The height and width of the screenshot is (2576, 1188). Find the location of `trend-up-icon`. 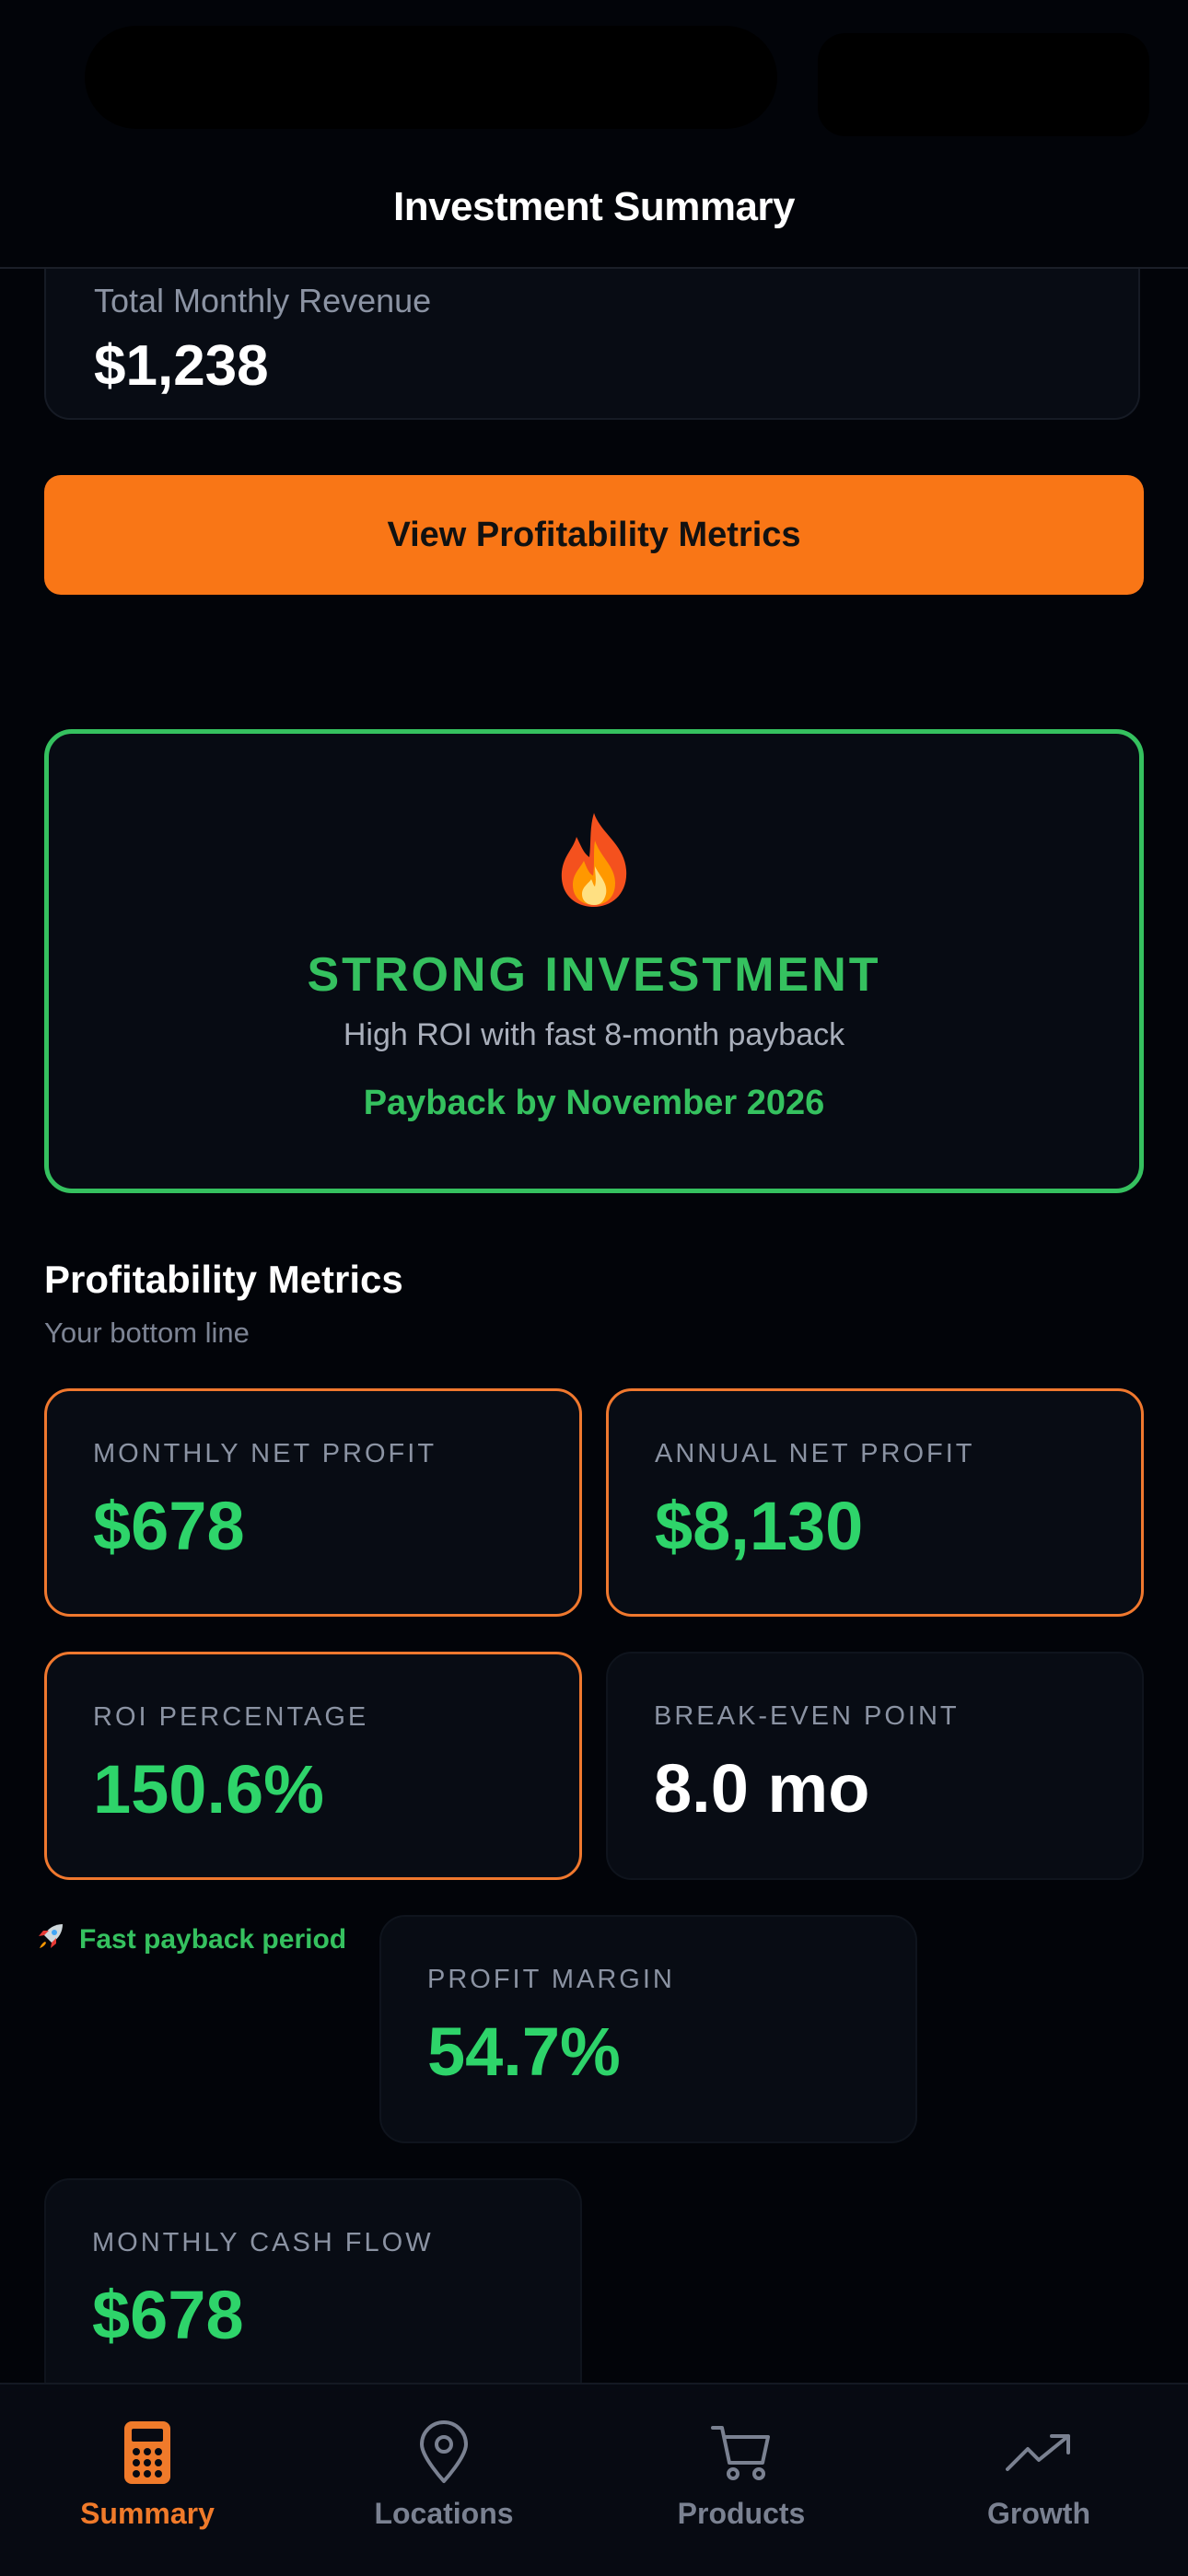

trend-up-icon is located at coordinates (1039, 2452).